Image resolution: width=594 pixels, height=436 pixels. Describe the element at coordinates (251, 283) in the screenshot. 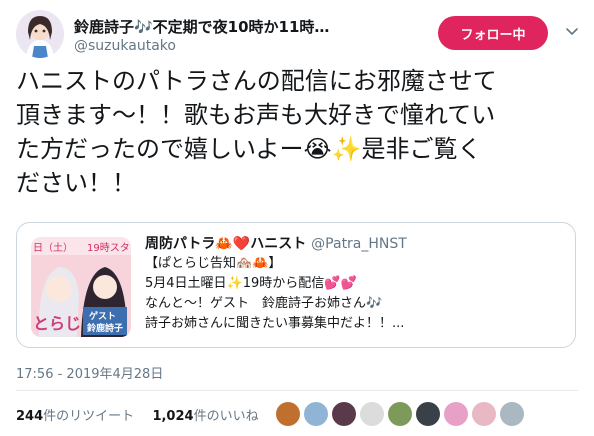

I see `quoted-text-line: 5月4日土曜日✨19時から配信💕💕` at that location.